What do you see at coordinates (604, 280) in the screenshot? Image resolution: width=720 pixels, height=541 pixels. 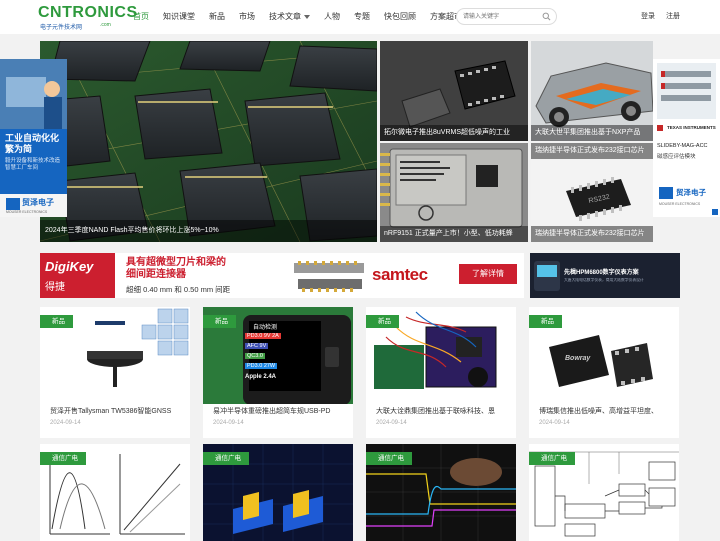 I see `hpm-banner-sub: 大唐大陆电话数字仪表，商用大陆数字仪表设计` at bounding box center [604, 280].